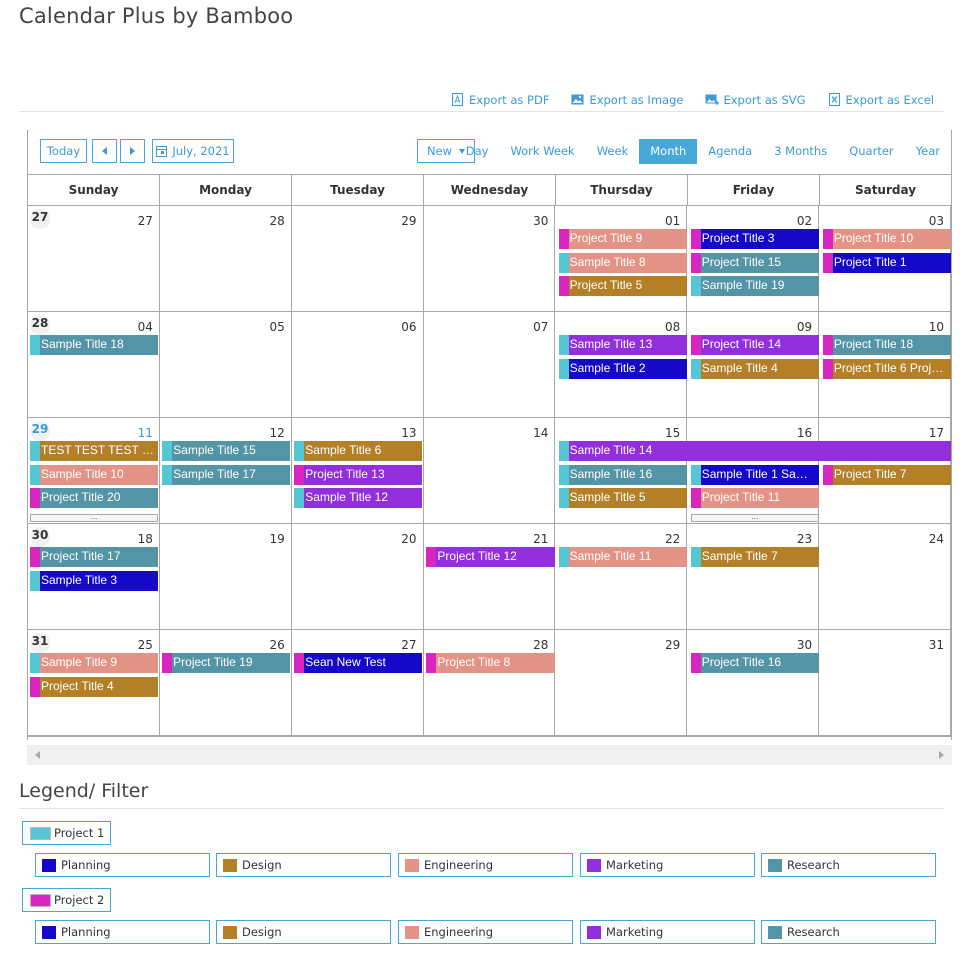 The width and height of the screenshot is (970, 953). Describe the element at coordinates (94, 474) in the screenshot. I see `calendar-event: Sample Title 10` at that location.